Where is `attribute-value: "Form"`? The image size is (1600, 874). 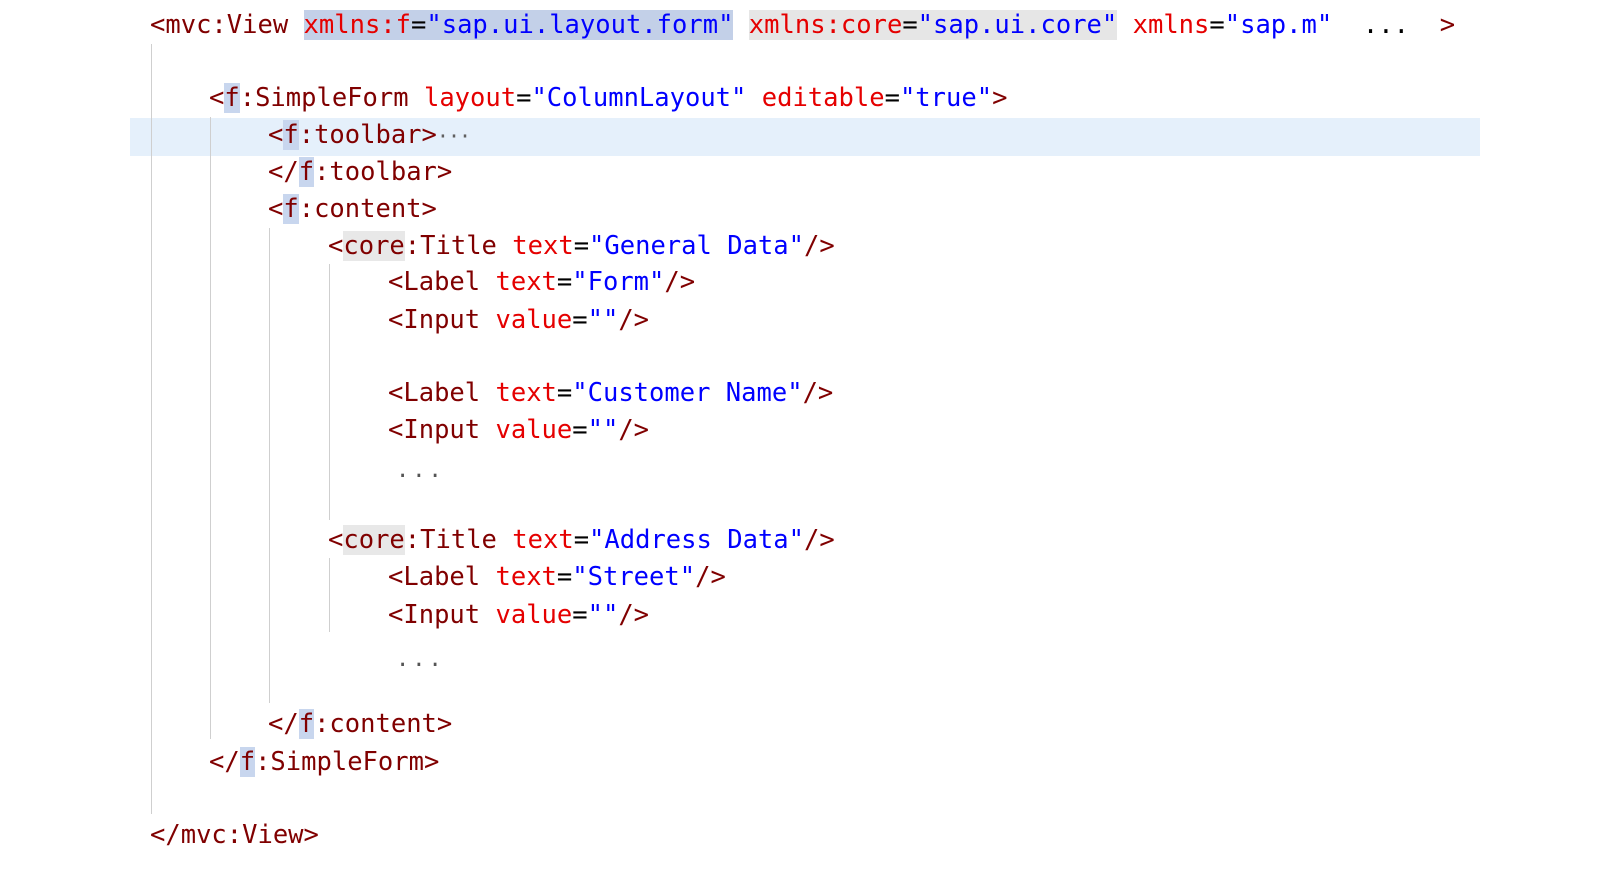
attribute-value: "Form" is located at coordinates (618, 282).